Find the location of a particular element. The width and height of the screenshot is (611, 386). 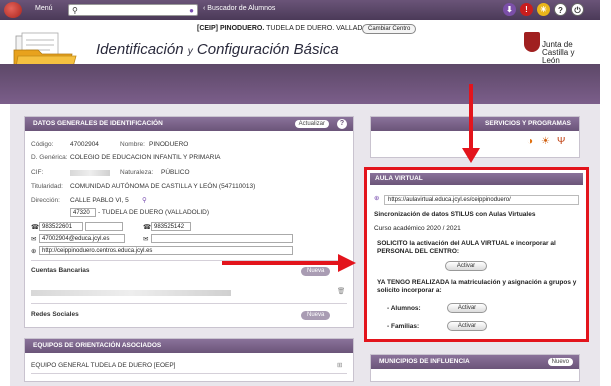

codigo-value: 47002904 is located at coordinates (84, 144).